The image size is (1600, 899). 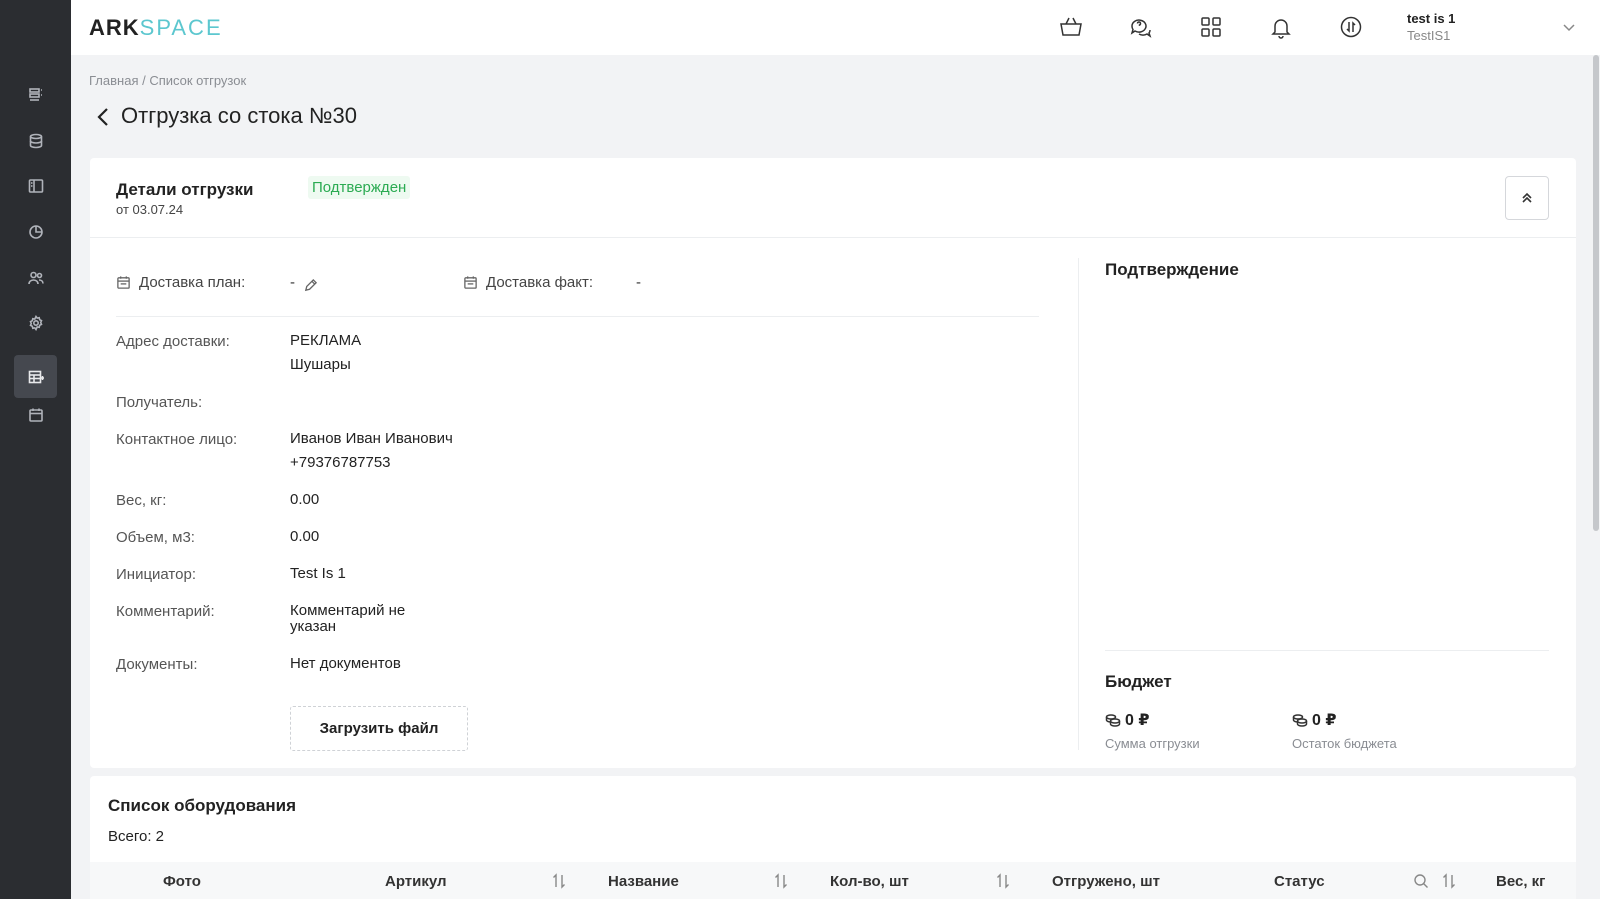 I want to click on search-status-button, so click(x=1421, y=881).